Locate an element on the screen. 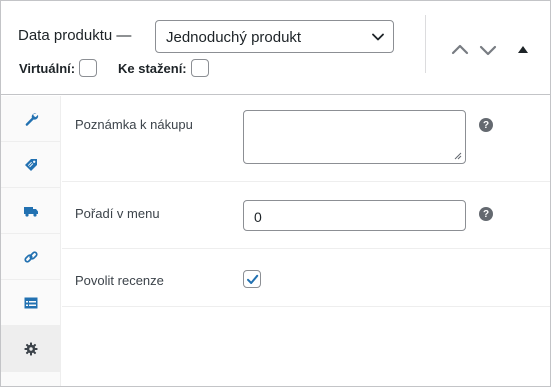 Image resolution: width=551 pixels, height=387 pixels. purchase-note-label: Poznámka k nákupu is located at coordinates (134, 124).